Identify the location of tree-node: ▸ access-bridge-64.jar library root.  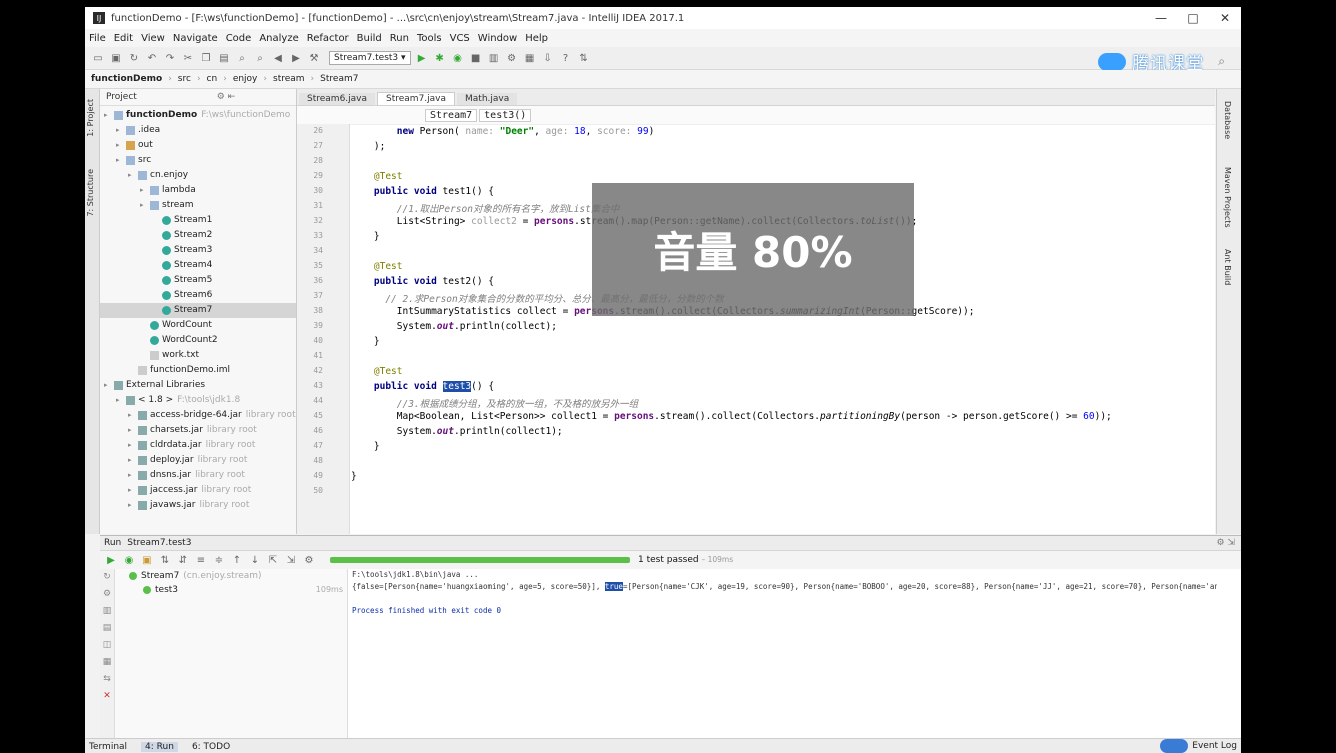
(198, 415).